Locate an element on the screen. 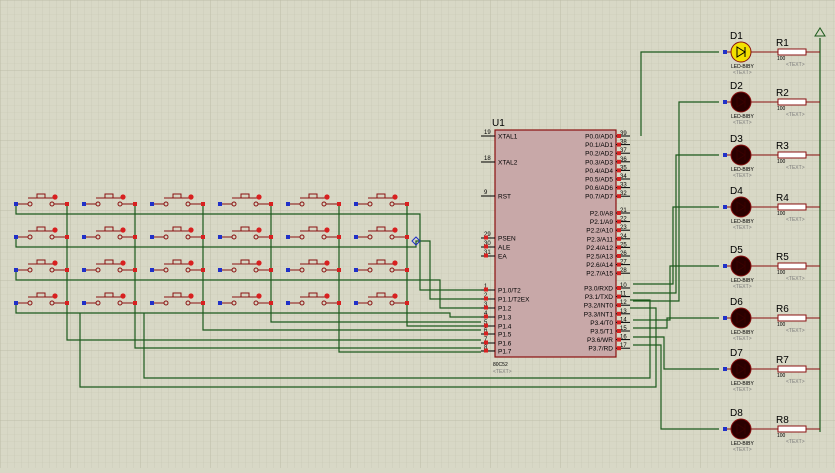 This screenshot has height=473, width=835. chip-pin-name: P2.3/A11 is located at coordinates (600, 239).